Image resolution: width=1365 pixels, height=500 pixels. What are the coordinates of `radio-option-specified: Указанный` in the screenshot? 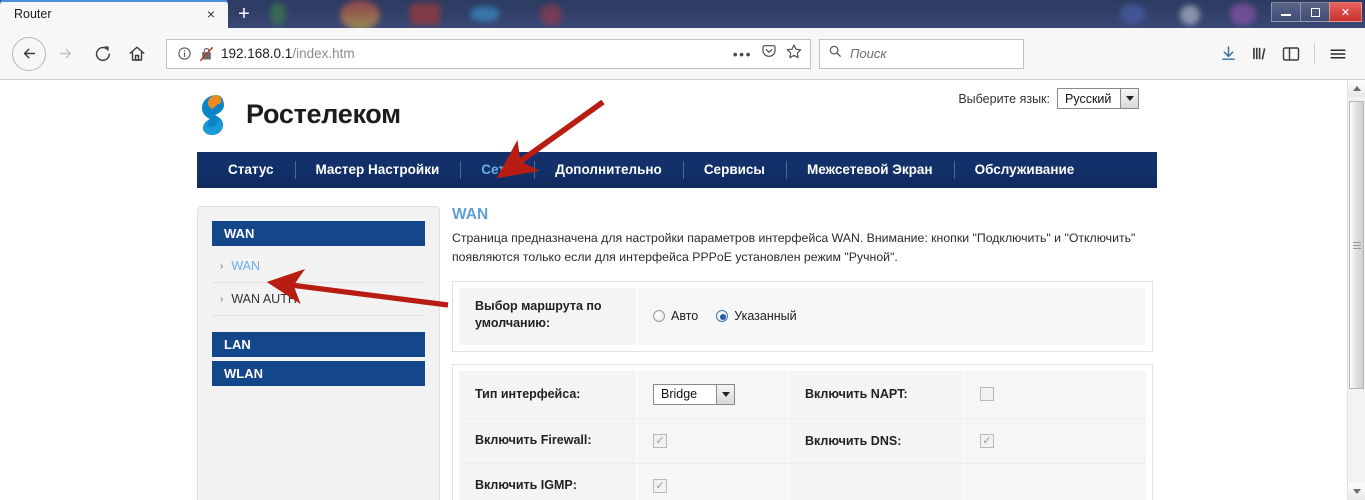 It's located at (756, 316).